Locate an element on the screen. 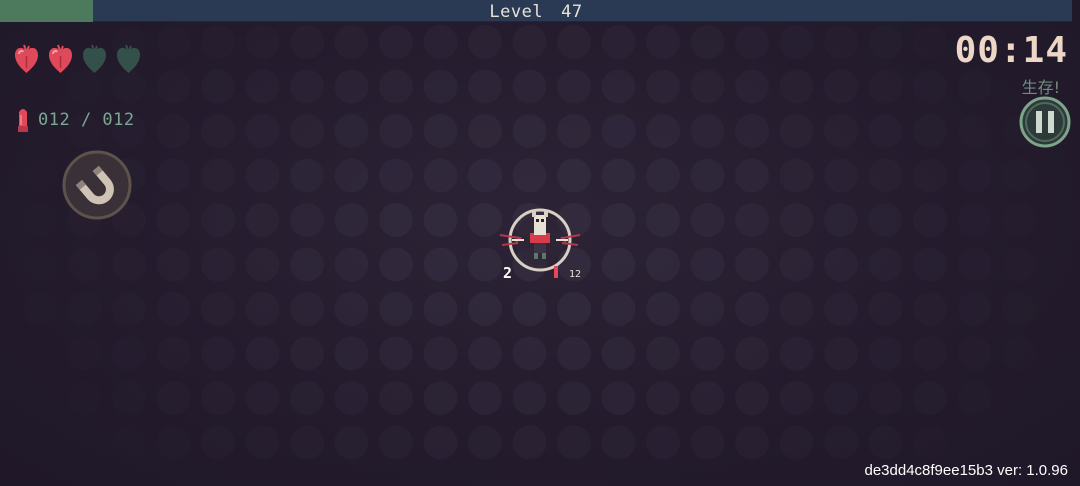 The image size is (1080, 486). magnet-button is located at coordinates (97, 185).